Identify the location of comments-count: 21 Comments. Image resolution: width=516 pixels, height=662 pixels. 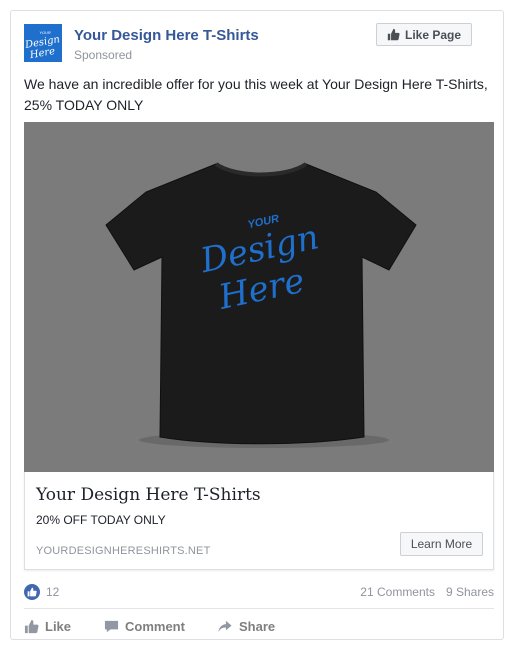
(397, 592).